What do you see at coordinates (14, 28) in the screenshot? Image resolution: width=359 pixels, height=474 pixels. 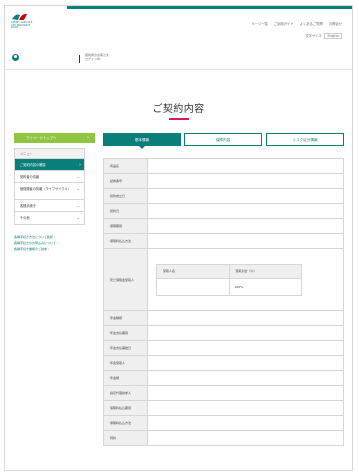 I see `logo-line-3: JAPAN` at bounding box center [14, 28].